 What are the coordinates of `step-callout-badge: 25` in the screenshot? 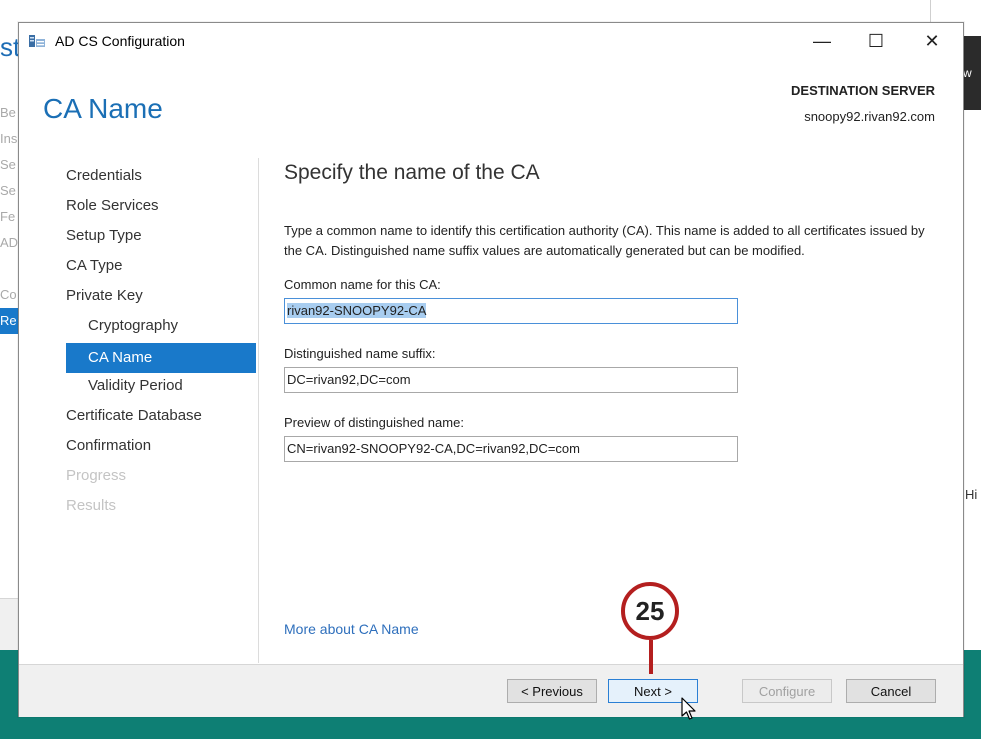 It's located at (650, 611).